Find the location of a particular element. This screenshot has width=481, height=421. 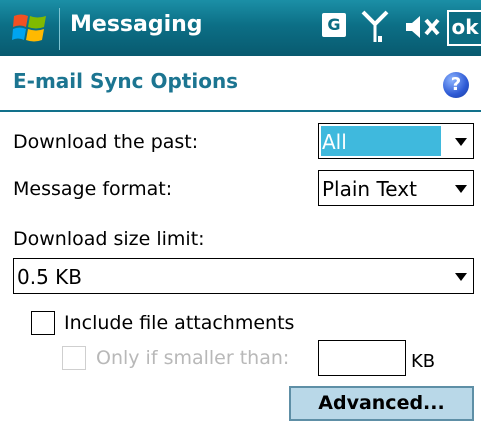

size-unit-label: KB is located at coordinates (423, 361).